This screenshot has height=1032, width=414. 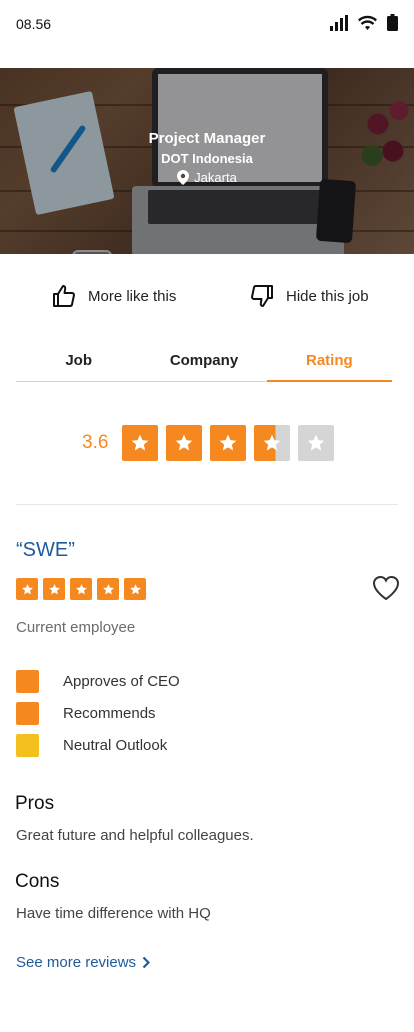 What do you see at coordinates (262, 296) in the screenshot?
I see `thumbs-down-icon` at bounding box center [262, 296].